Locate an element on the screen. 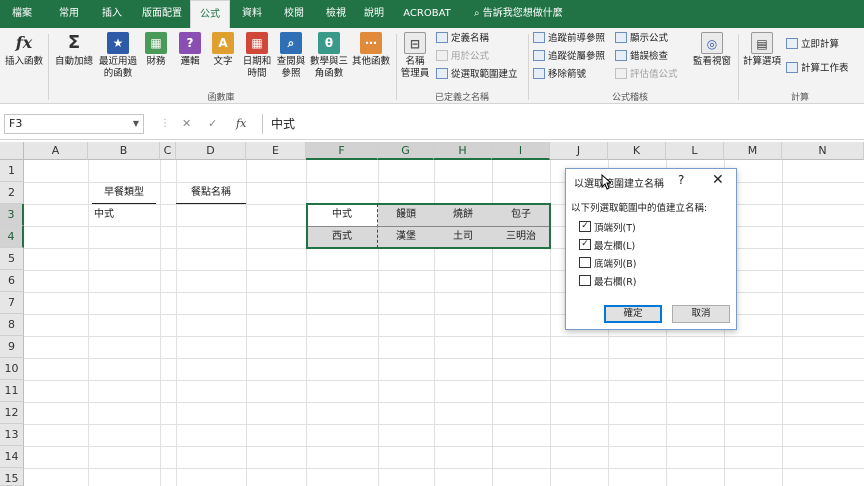 This screenshot has height=486, width=864. cell-h4: 土司 is located at coordinates (463, 237).